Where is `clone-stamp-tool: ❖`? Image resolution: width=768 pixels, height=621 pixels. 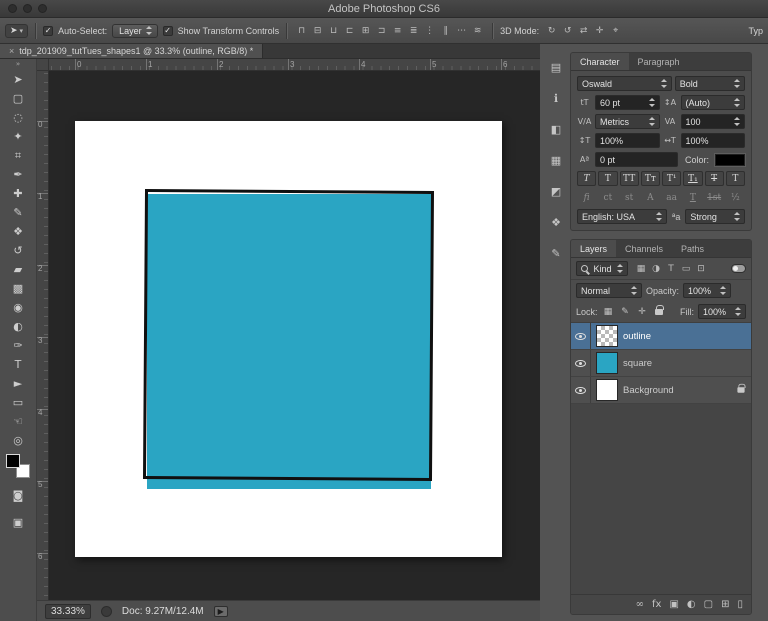
clone-stamp-tool: ❖ is located at coordinates (18, 231).